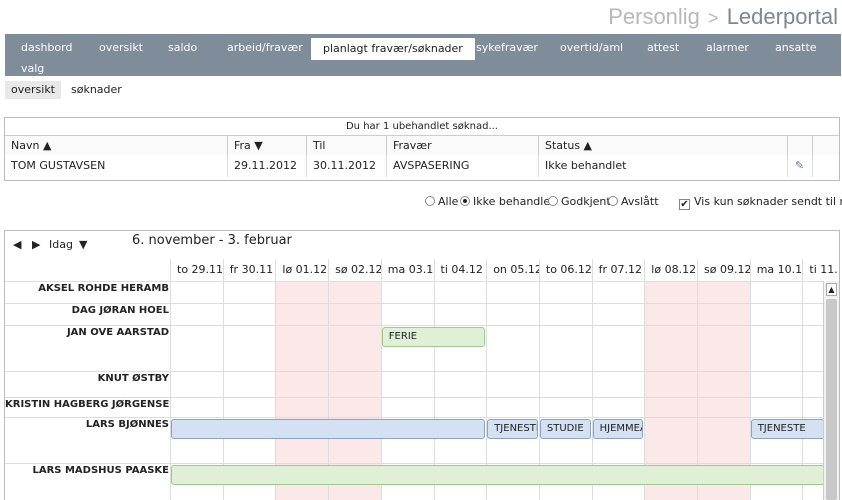  I want to click on brand-product: Personlig, so click(654, 16).